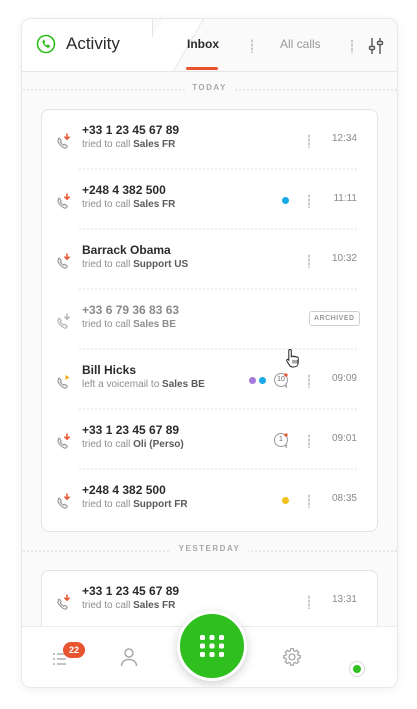  What do you see at coordinates (300, 44) in the screenshot?
I see `tab-all-calls: All calls` at bounding box center [300, 44].